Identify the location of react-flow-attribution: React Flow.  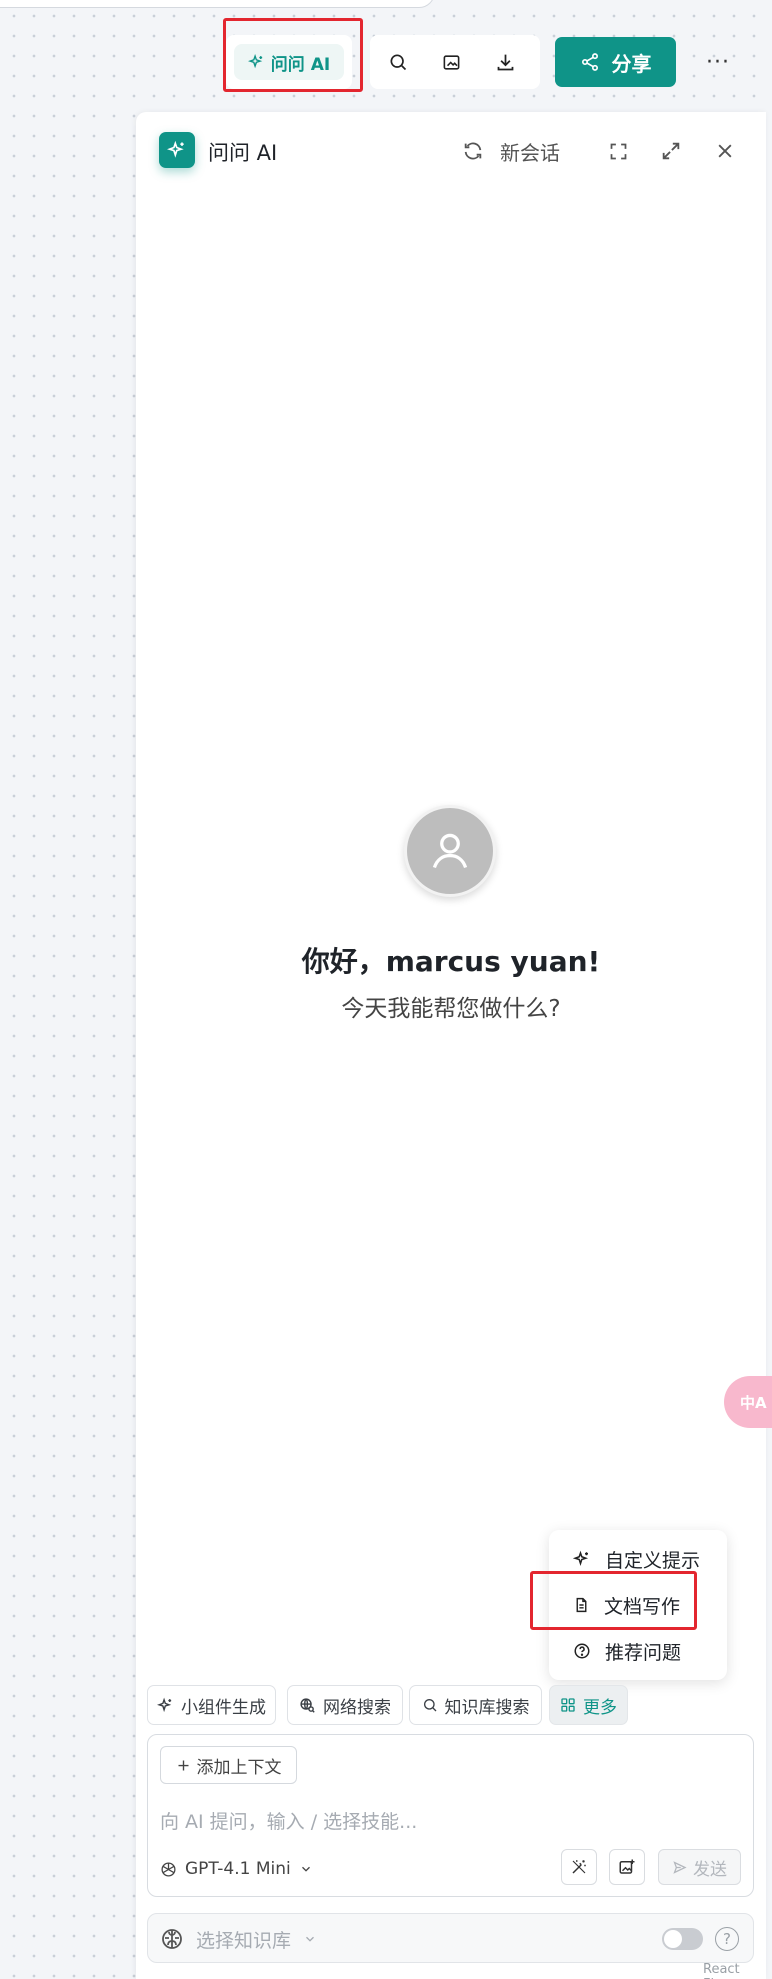
(737, 1970).